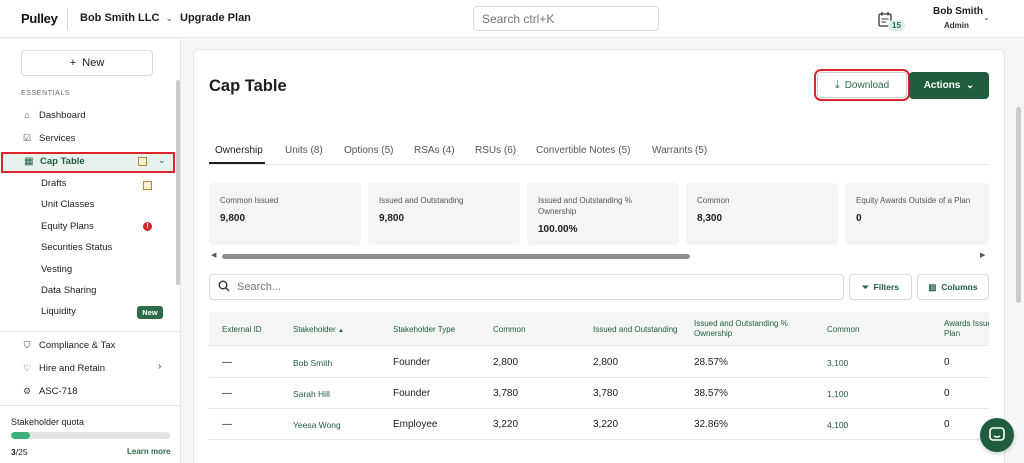 The height and width of the screenshot is (463, 1024). What do you see at coordinates (19, 452) in the screenshot?
I see `quota-count: 3/25` at bounding box center [19, 452].